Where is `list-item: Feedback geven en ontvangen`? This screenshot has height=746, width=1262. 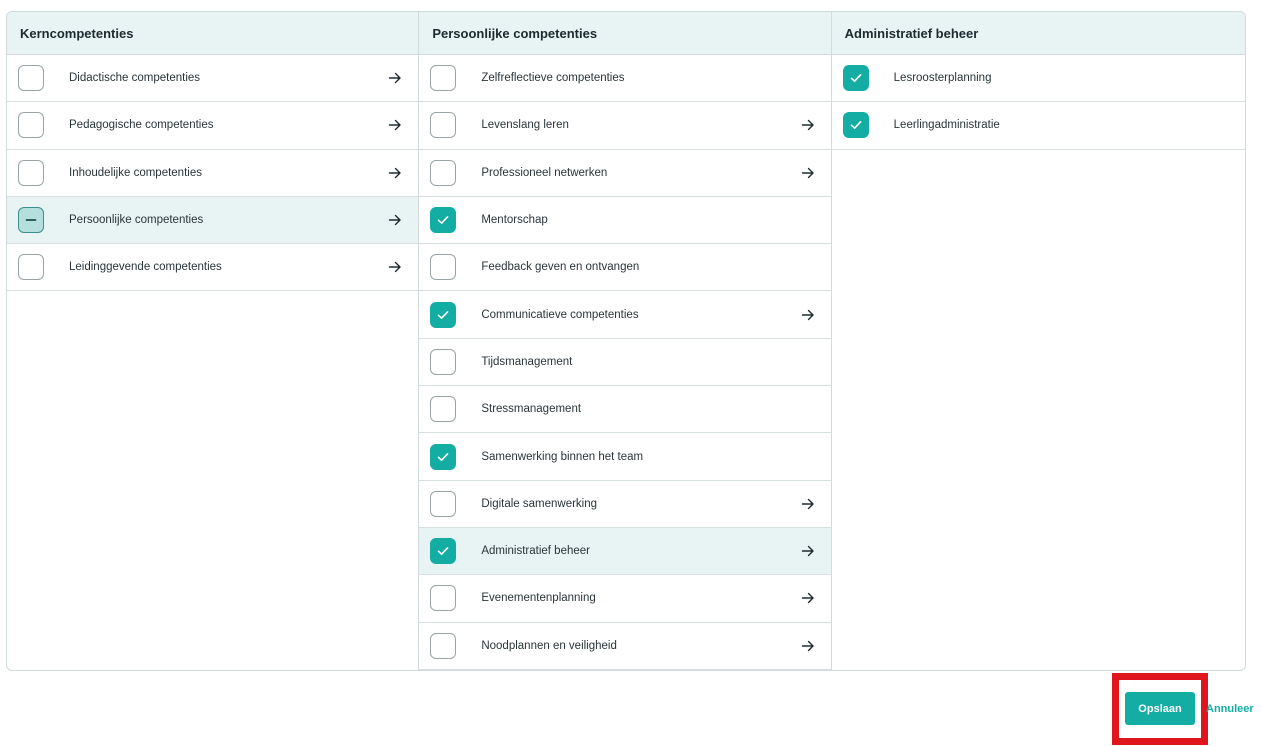 list-item: Feedback geven en ontvangen is located at coordinates (625, 268).